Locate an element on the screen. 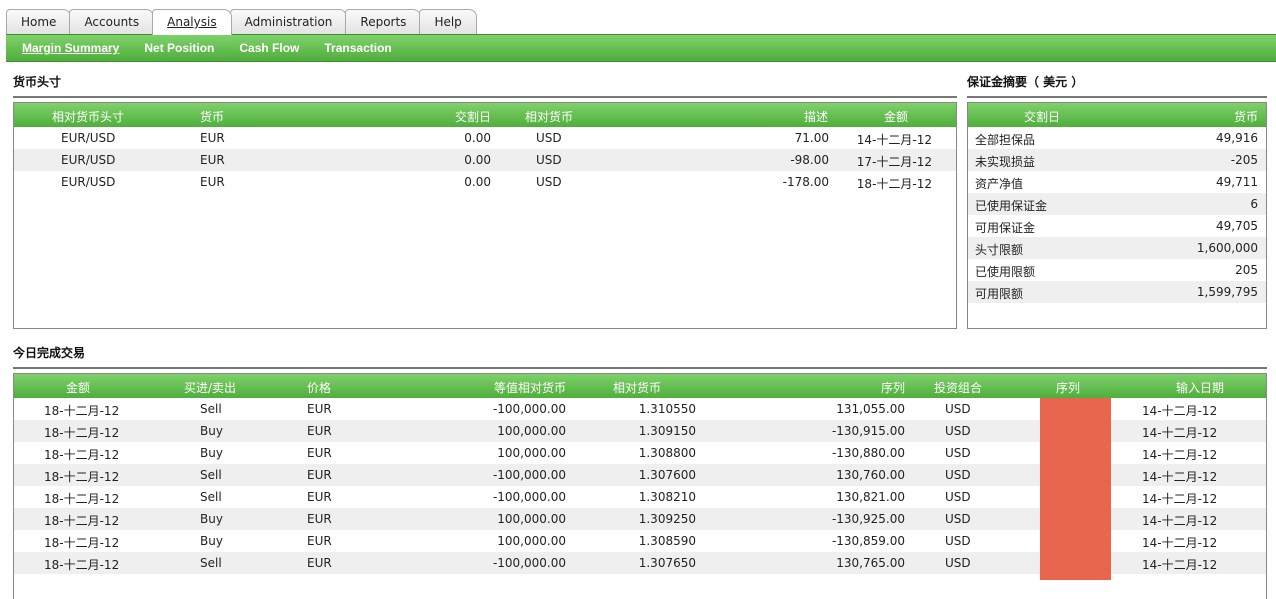 This screenshot has width=1276, height=599. header-col: 等值相对货币 is located at coordinates (530, 387).